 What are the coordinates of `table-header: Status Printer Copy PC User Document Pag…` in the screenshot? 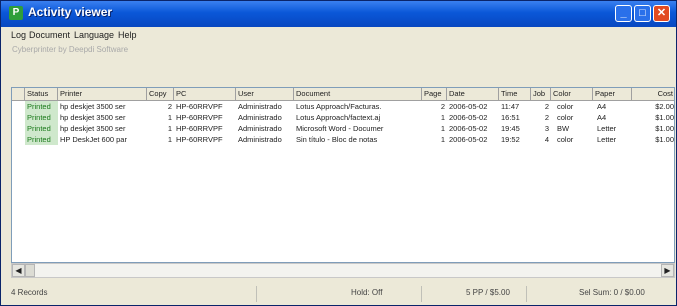 It's located at (343, 94).